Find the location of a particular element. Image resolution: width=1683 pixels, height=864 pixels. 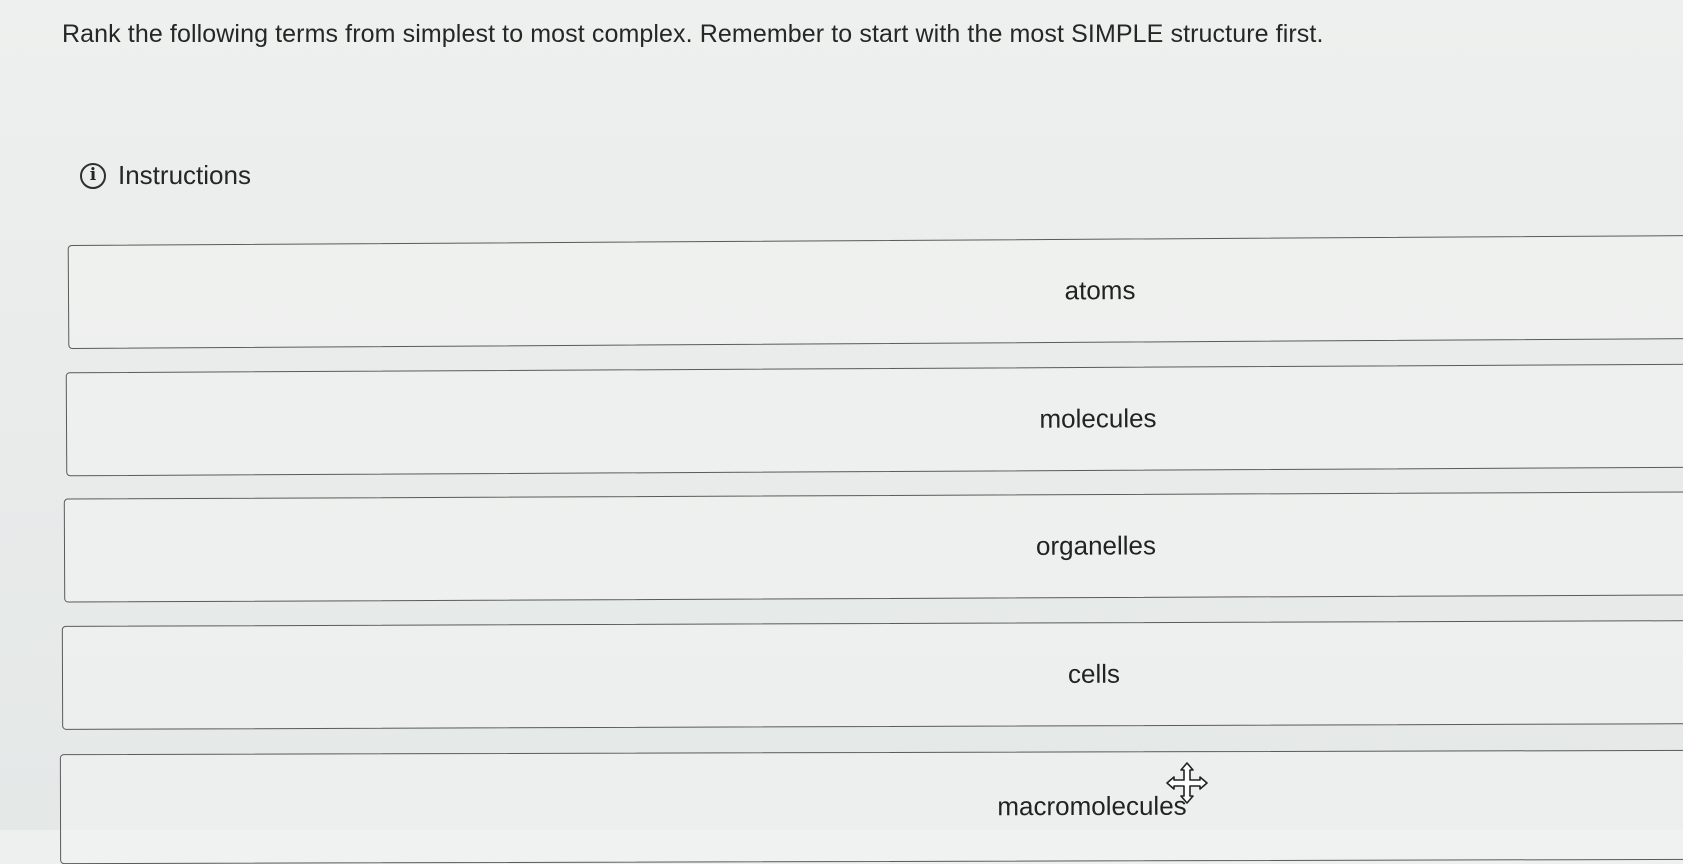

rank-item-organelles: organelles is located at coordinates (873, 547).